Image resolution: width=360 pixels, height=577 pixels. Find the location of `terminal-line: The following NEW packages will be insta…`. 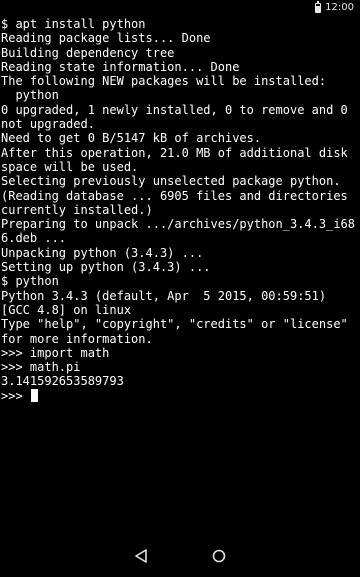

terminal-line: The following NEW packages will be insta… is located at coordinates (164, 81).